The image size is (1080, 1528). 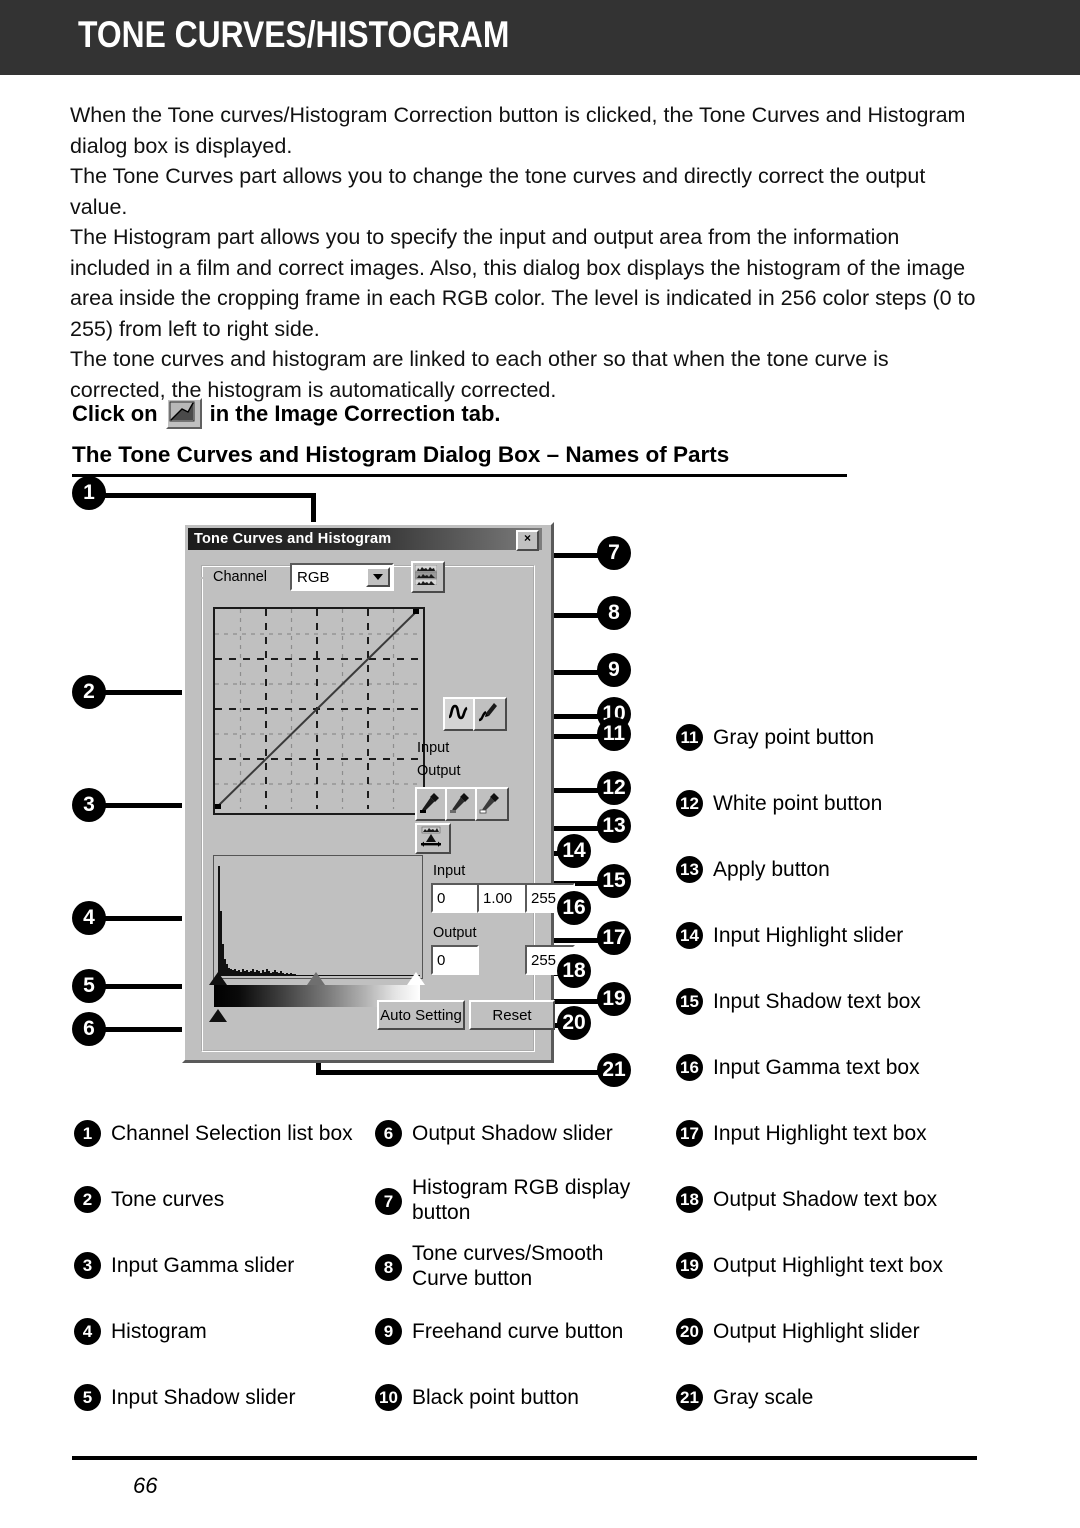 What do you see at coordinates (183, 413) in the screenshot?
I see `tone-curve-icon` at bounding box center [183, 413].